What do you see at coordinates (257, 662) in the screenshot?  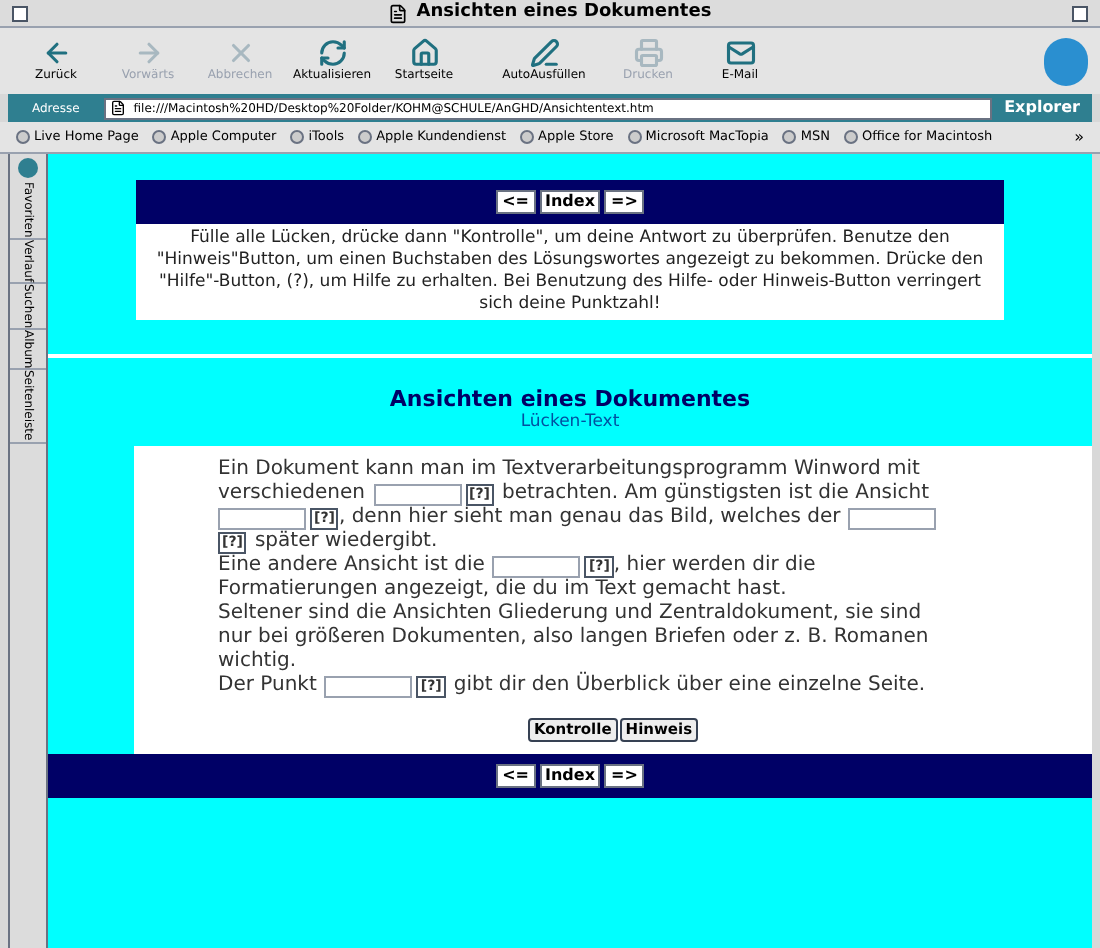 I see `exercise-text: wichtig.` at bounding box center [257, 662].